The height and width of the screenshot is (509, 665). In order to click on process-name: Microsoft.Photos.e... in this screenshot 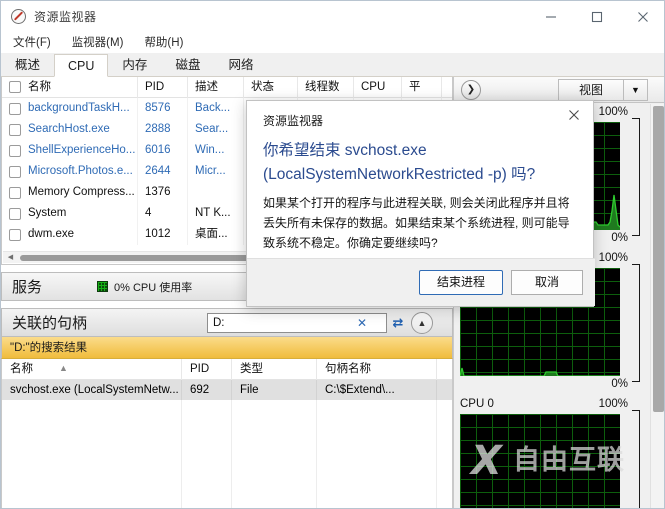, I will do `click(80, 171)`.